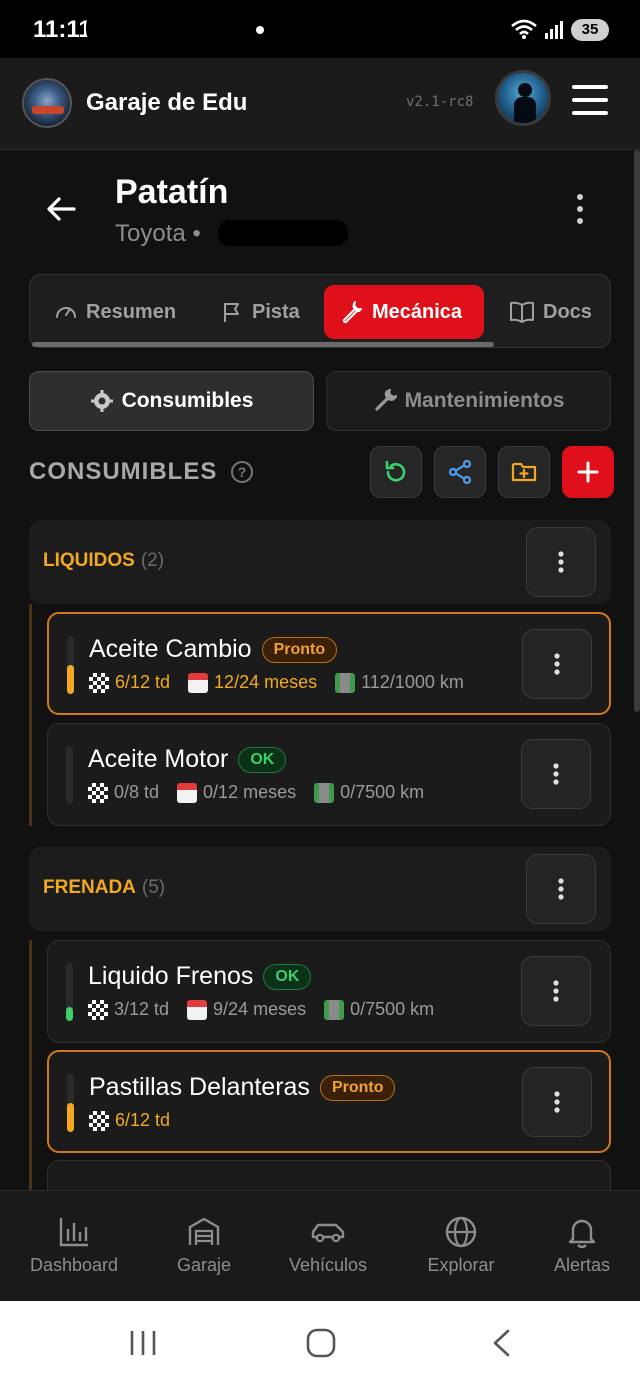 The width and height of the screenshot is (640, 1387). I want to click on tab-docs: Docs, so click(550, 312).